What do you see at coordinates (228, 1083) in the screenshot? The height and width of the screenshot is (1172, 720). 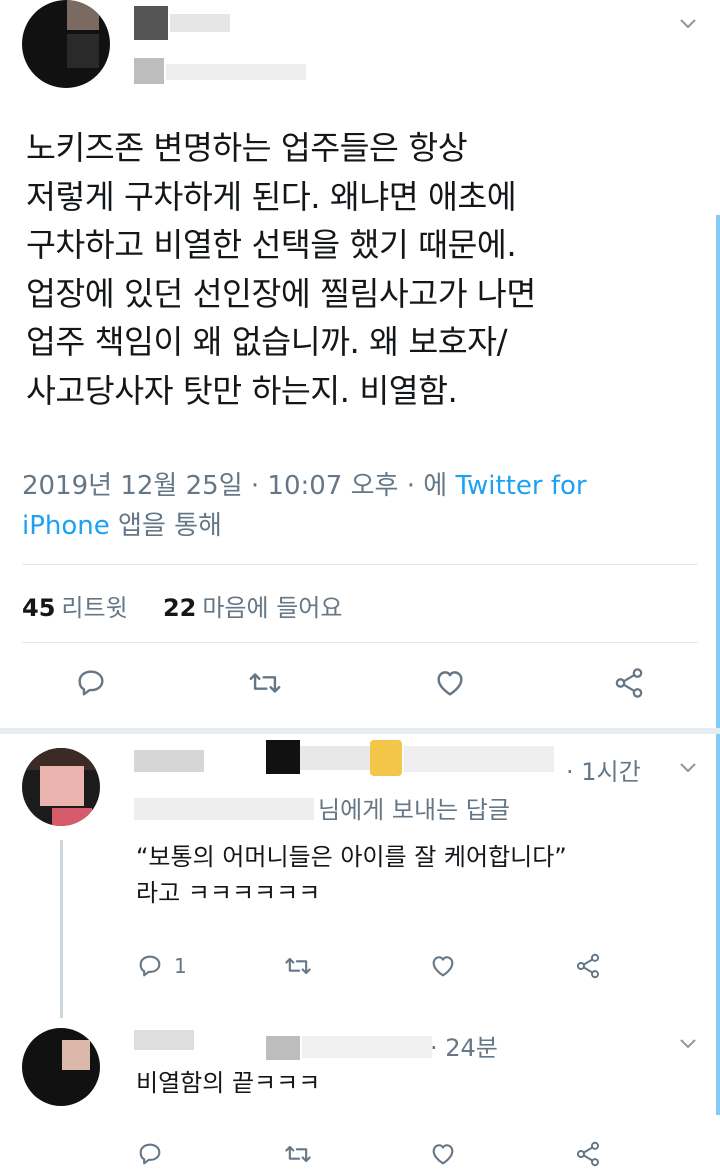 I see `reply-text: 비열함의 끝ㅋㅋㅋ` at bounding box center [228, 1083].